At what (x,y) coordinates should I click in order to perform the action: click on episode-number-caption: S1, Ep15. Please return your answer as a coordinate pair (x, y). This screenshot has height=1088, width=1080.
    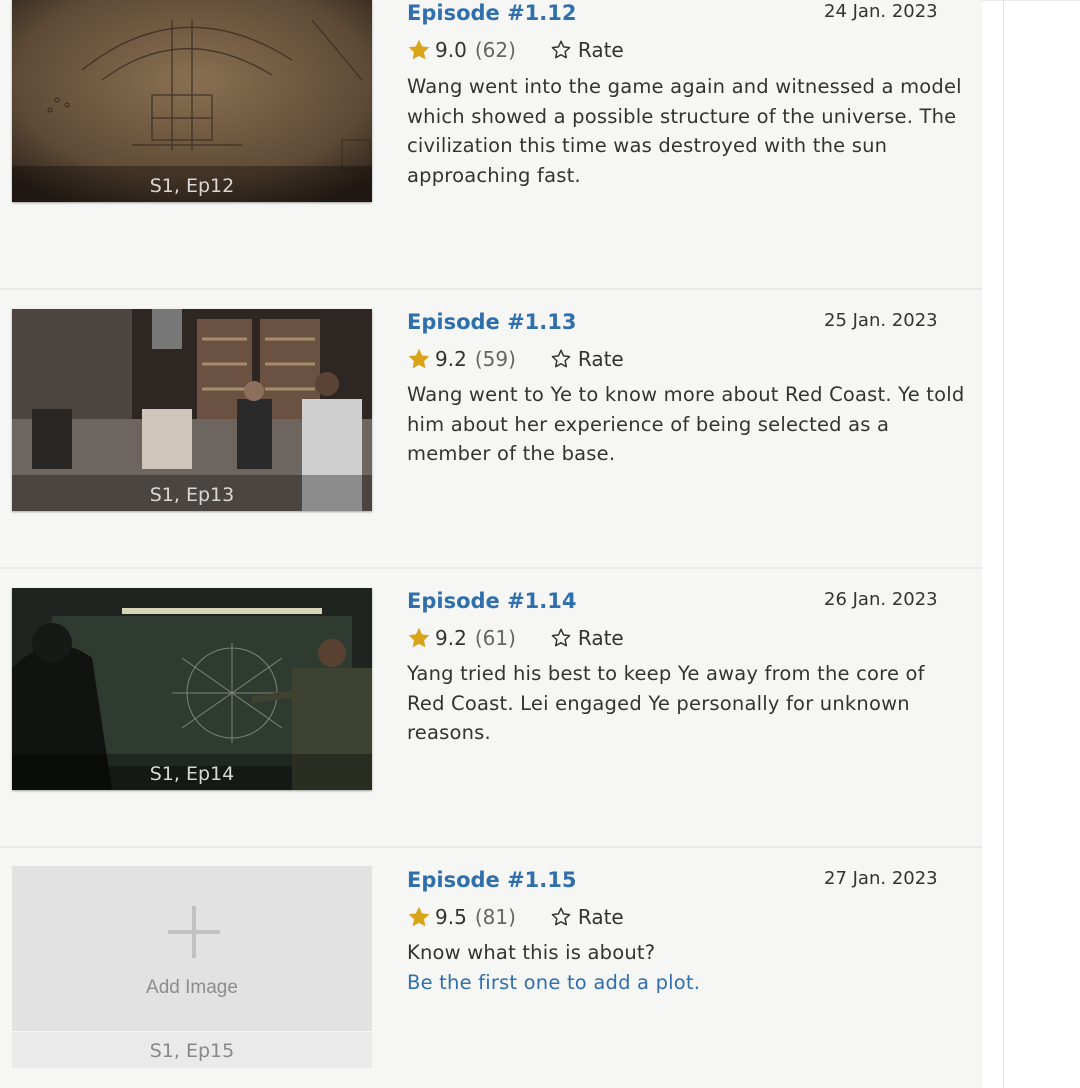
    Looking at the image, I should click on (192, 1049).